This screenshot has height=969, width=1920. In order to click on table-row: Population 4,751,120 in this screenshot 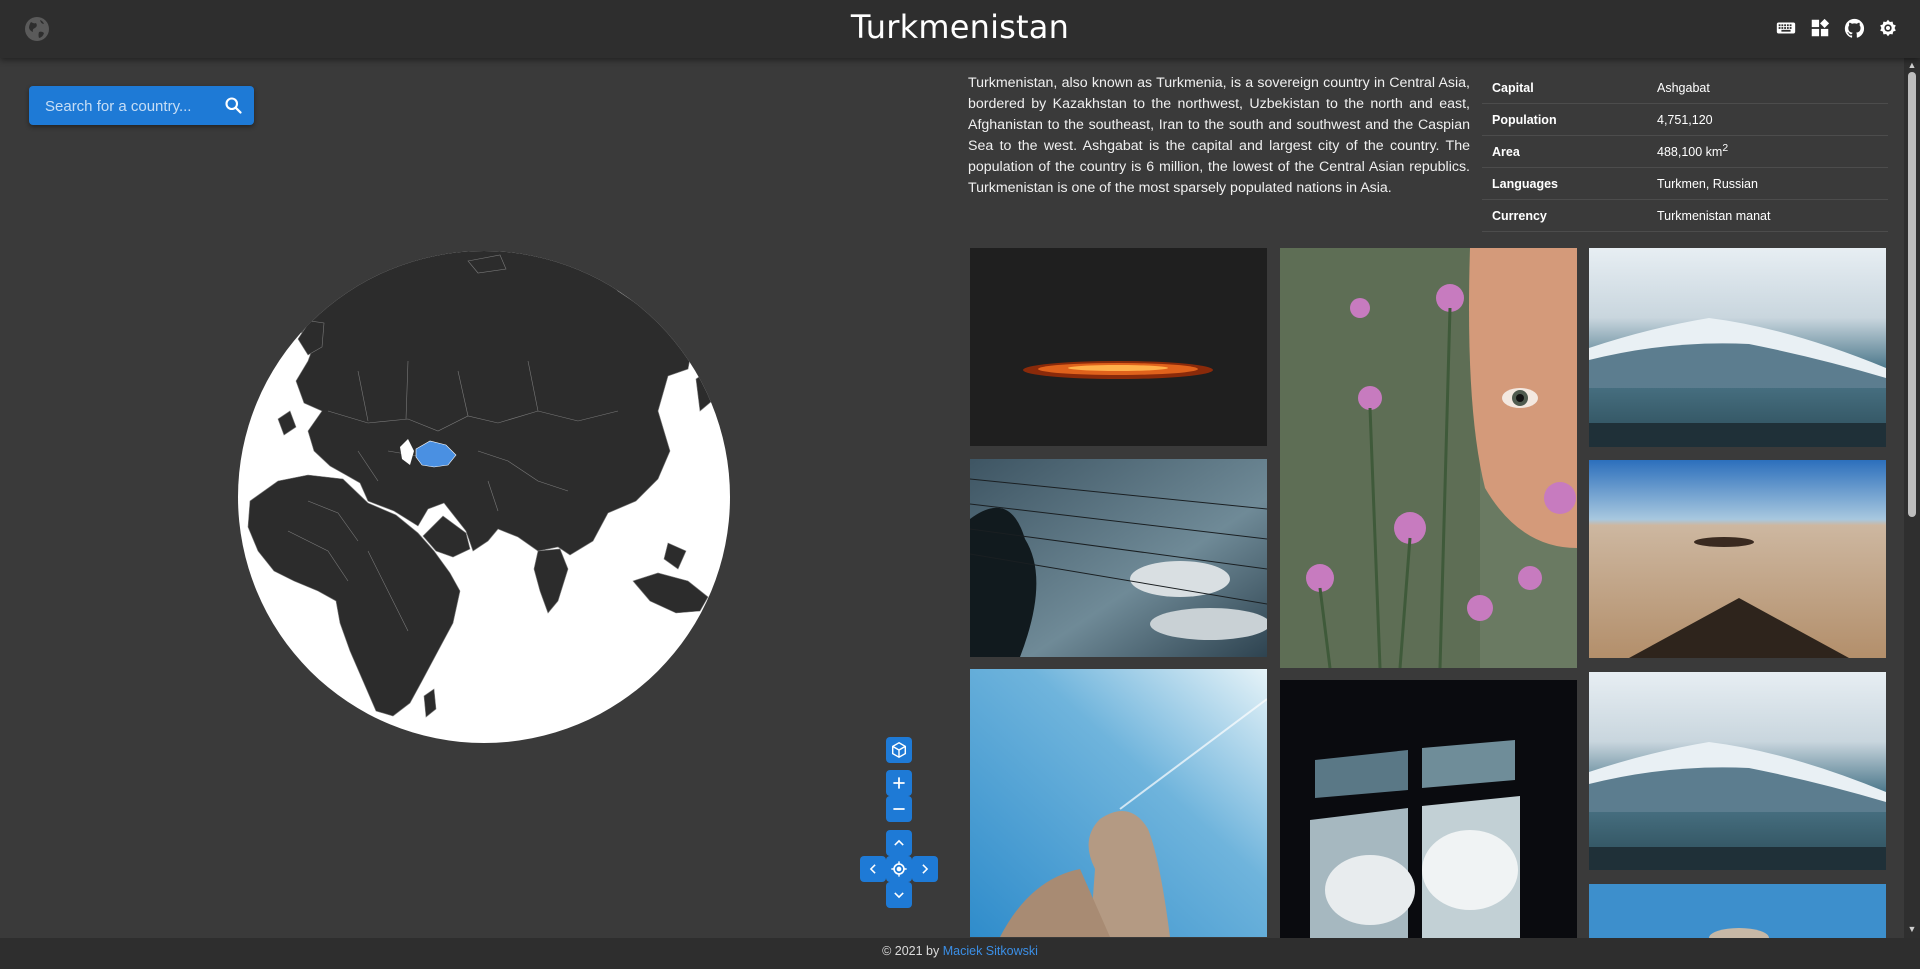, I will do `click(1685, 119)`.